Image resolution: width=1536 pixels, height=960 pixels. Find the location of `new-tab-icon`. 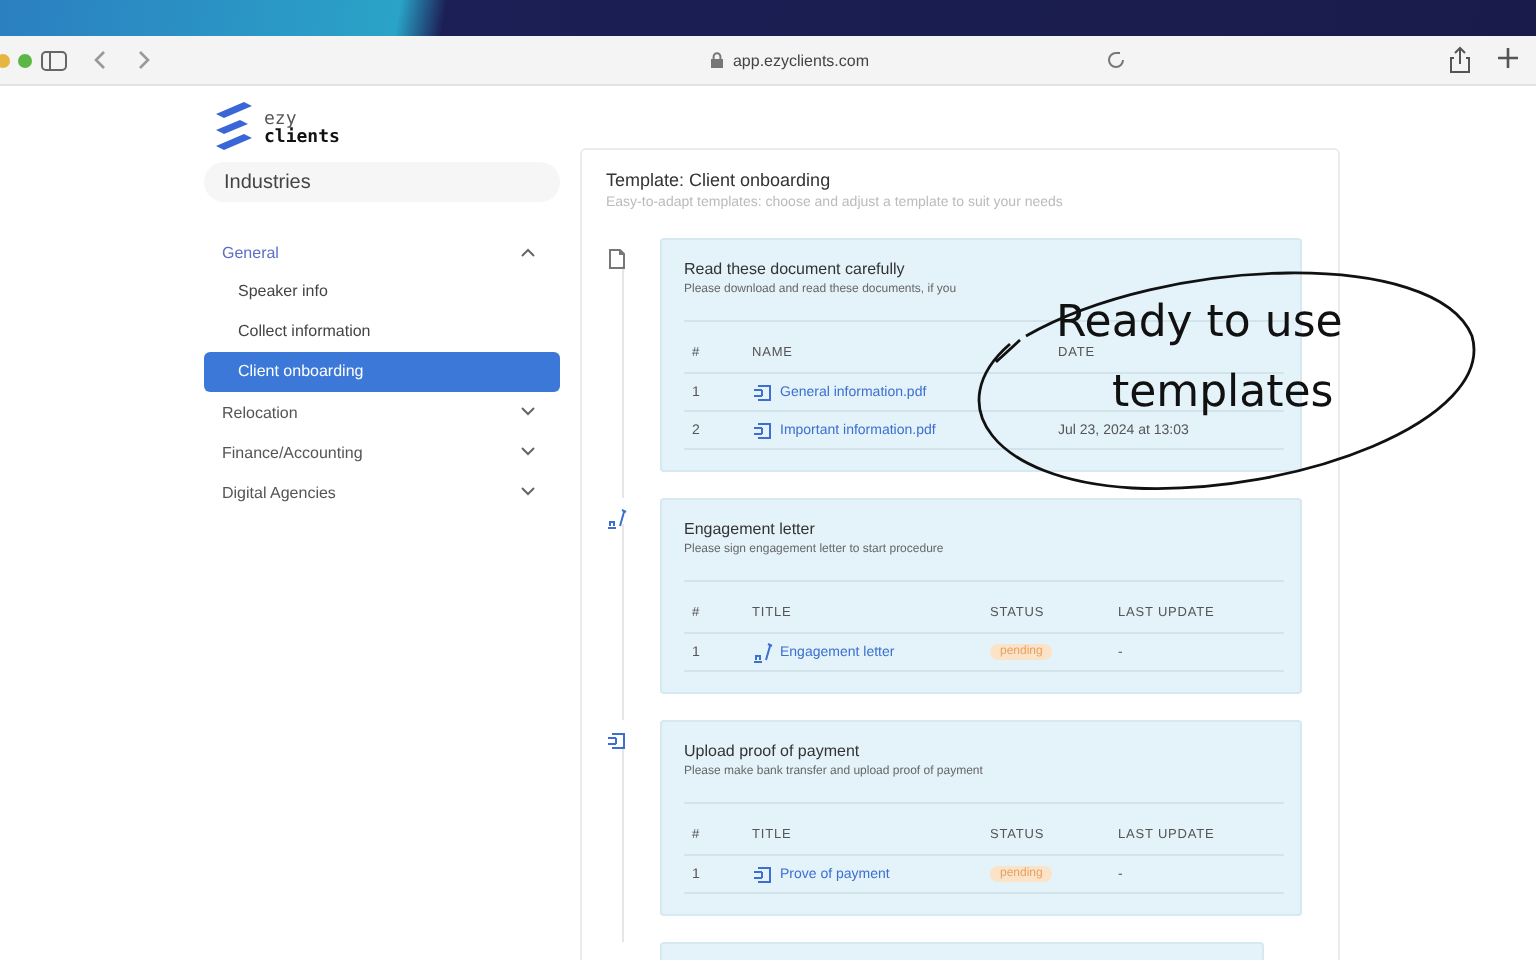

new-tab-icon is located at coordinates (1508, 58).